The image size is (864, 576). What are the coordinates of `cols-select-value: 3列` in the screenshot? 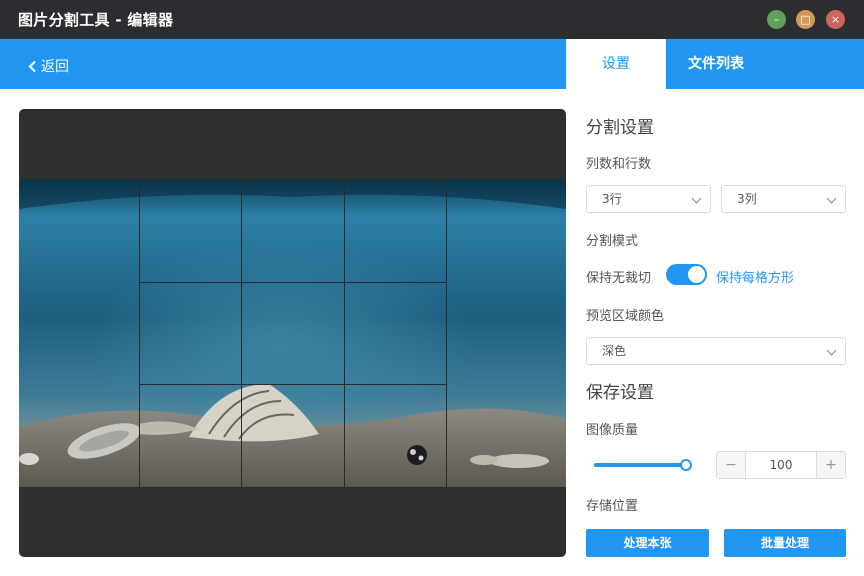 It's located at (747, 199).